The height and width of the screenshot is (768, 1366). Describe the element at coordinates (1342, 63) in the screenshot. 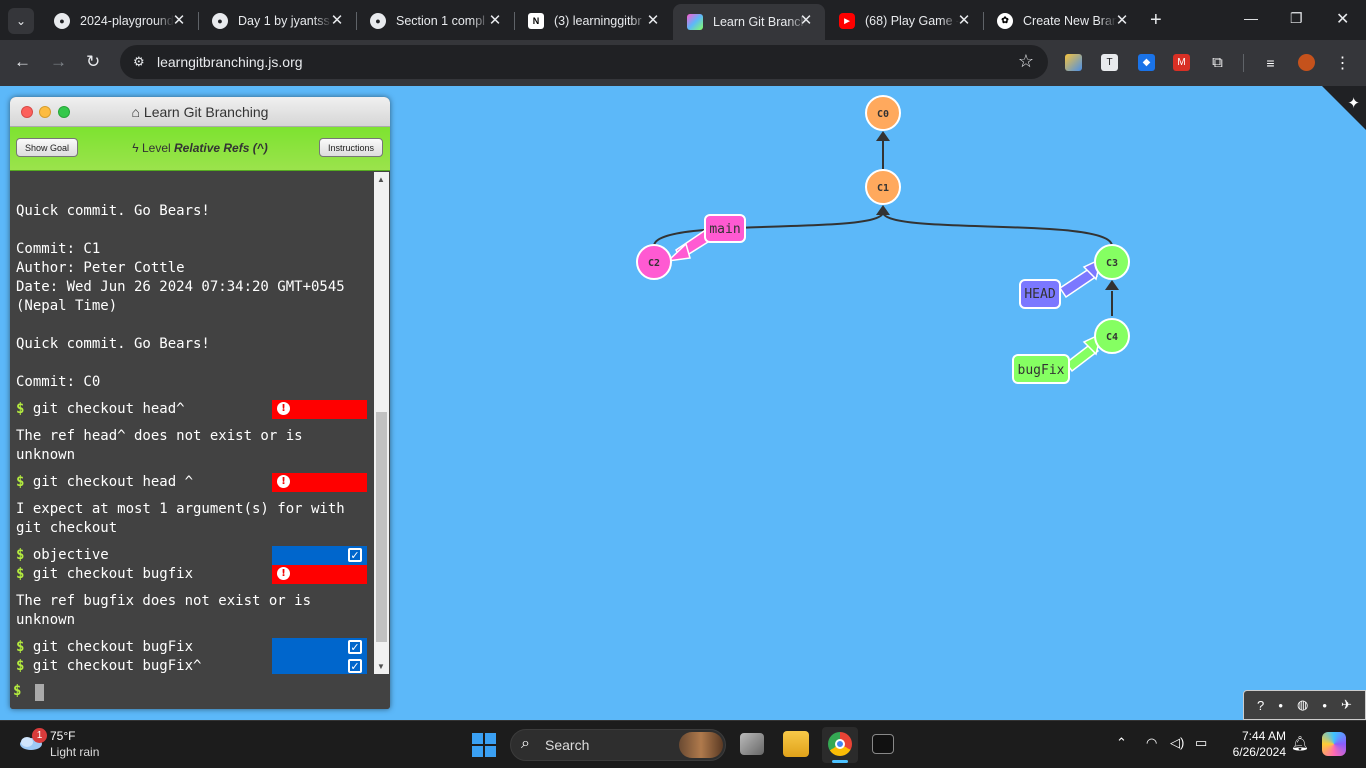

I see `menu-kebab-icon: ⋮` at that location.